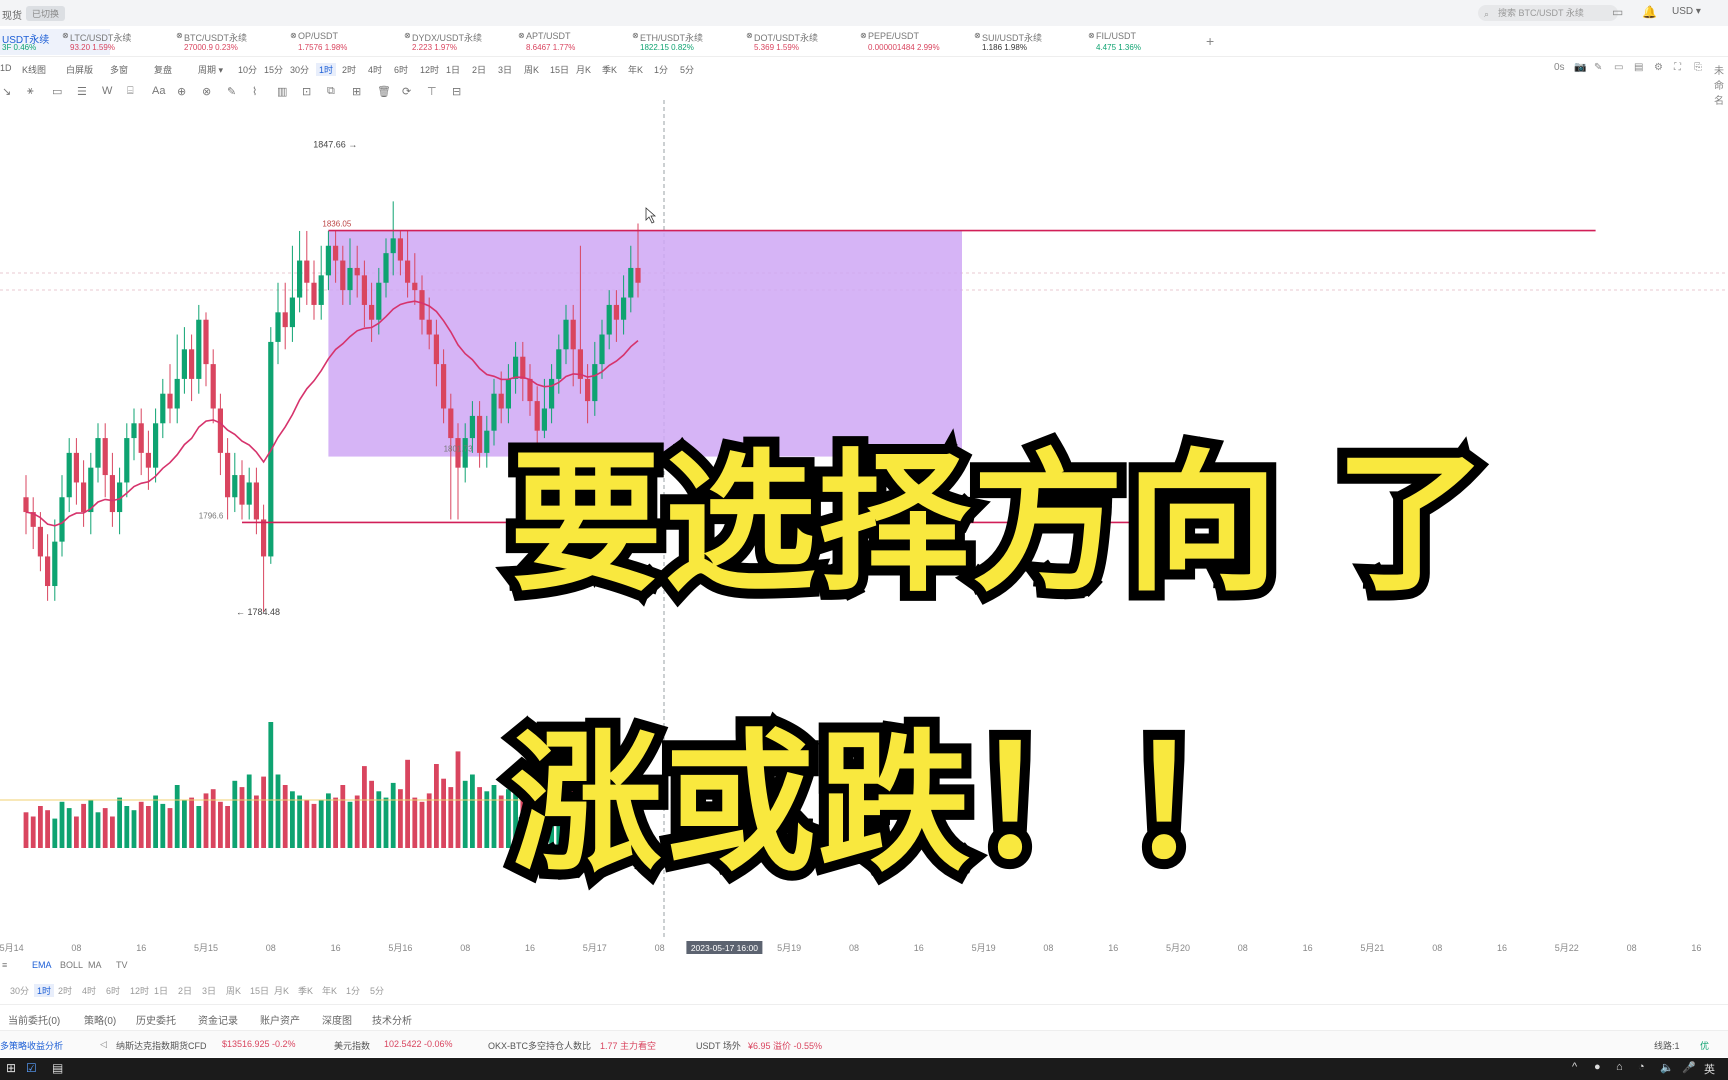 This screenshot has height=1080, width=1728. Describe the element at coordinates (130, 91) in the screenshot. I see `drawing-tool-icon: ⌸` at that location.